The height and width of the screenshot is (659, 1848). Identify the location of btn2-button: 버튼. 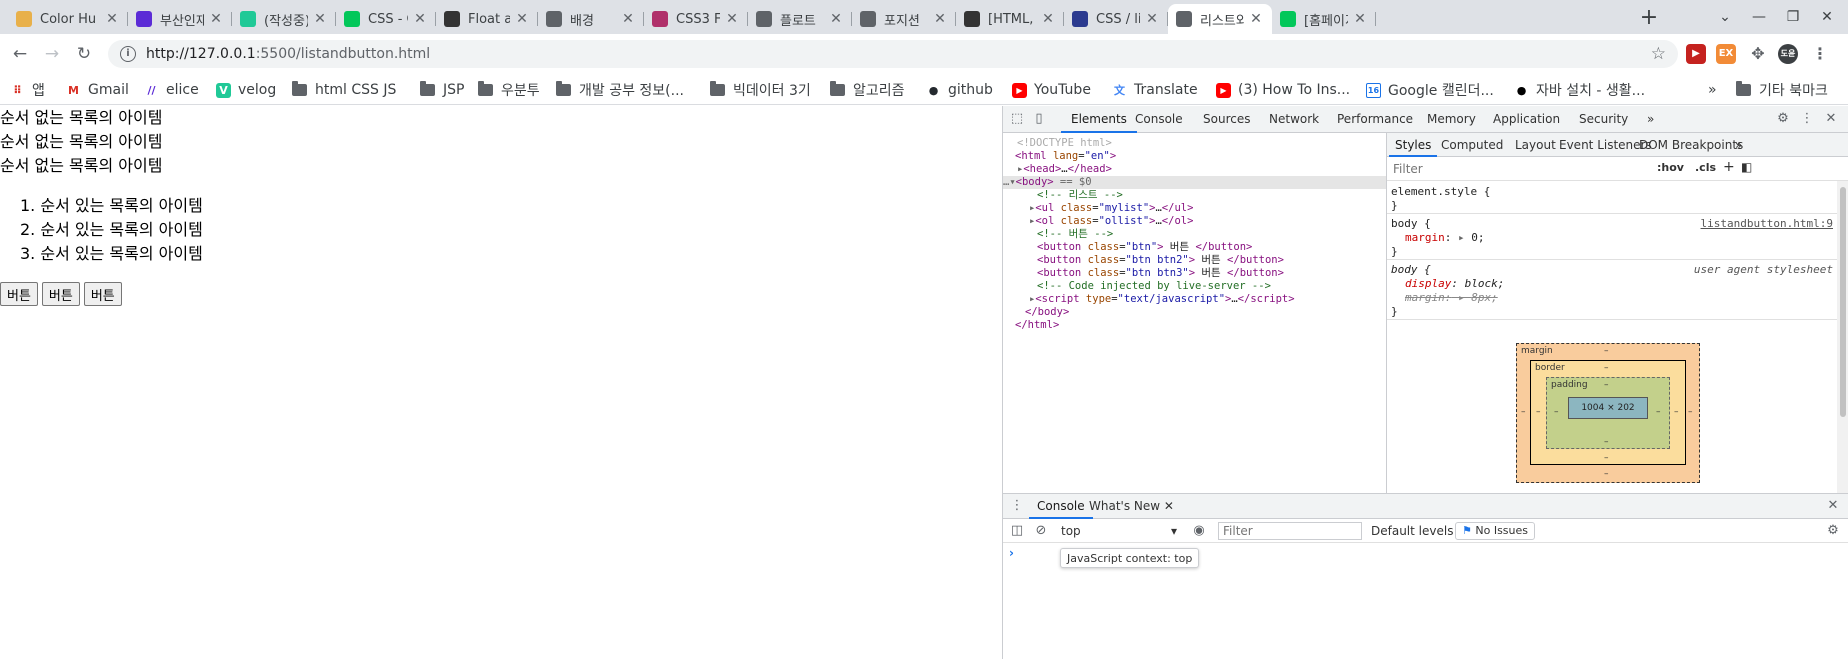
(60, 294).